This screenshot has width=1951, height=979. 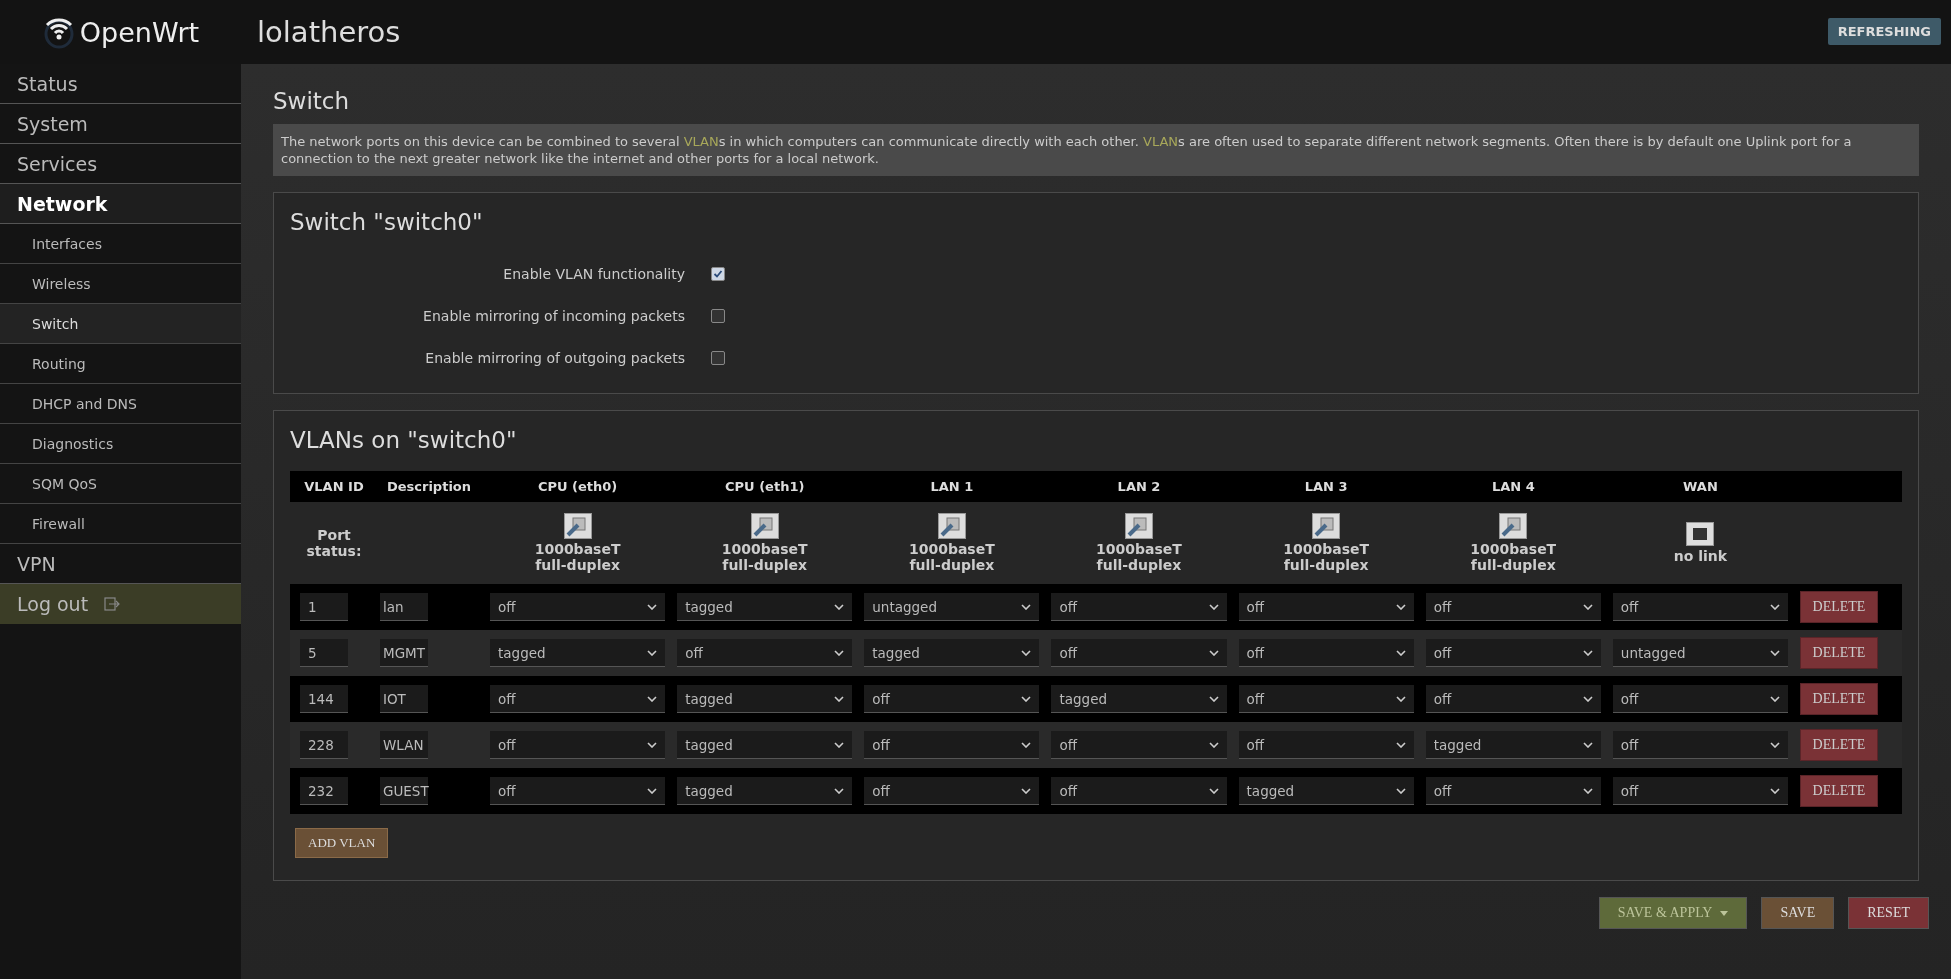 What do you see at coordinates (593, 274) in the screenshot?
I see `option-label: Enable VLAN functionality` at bounding box center [593, 274].